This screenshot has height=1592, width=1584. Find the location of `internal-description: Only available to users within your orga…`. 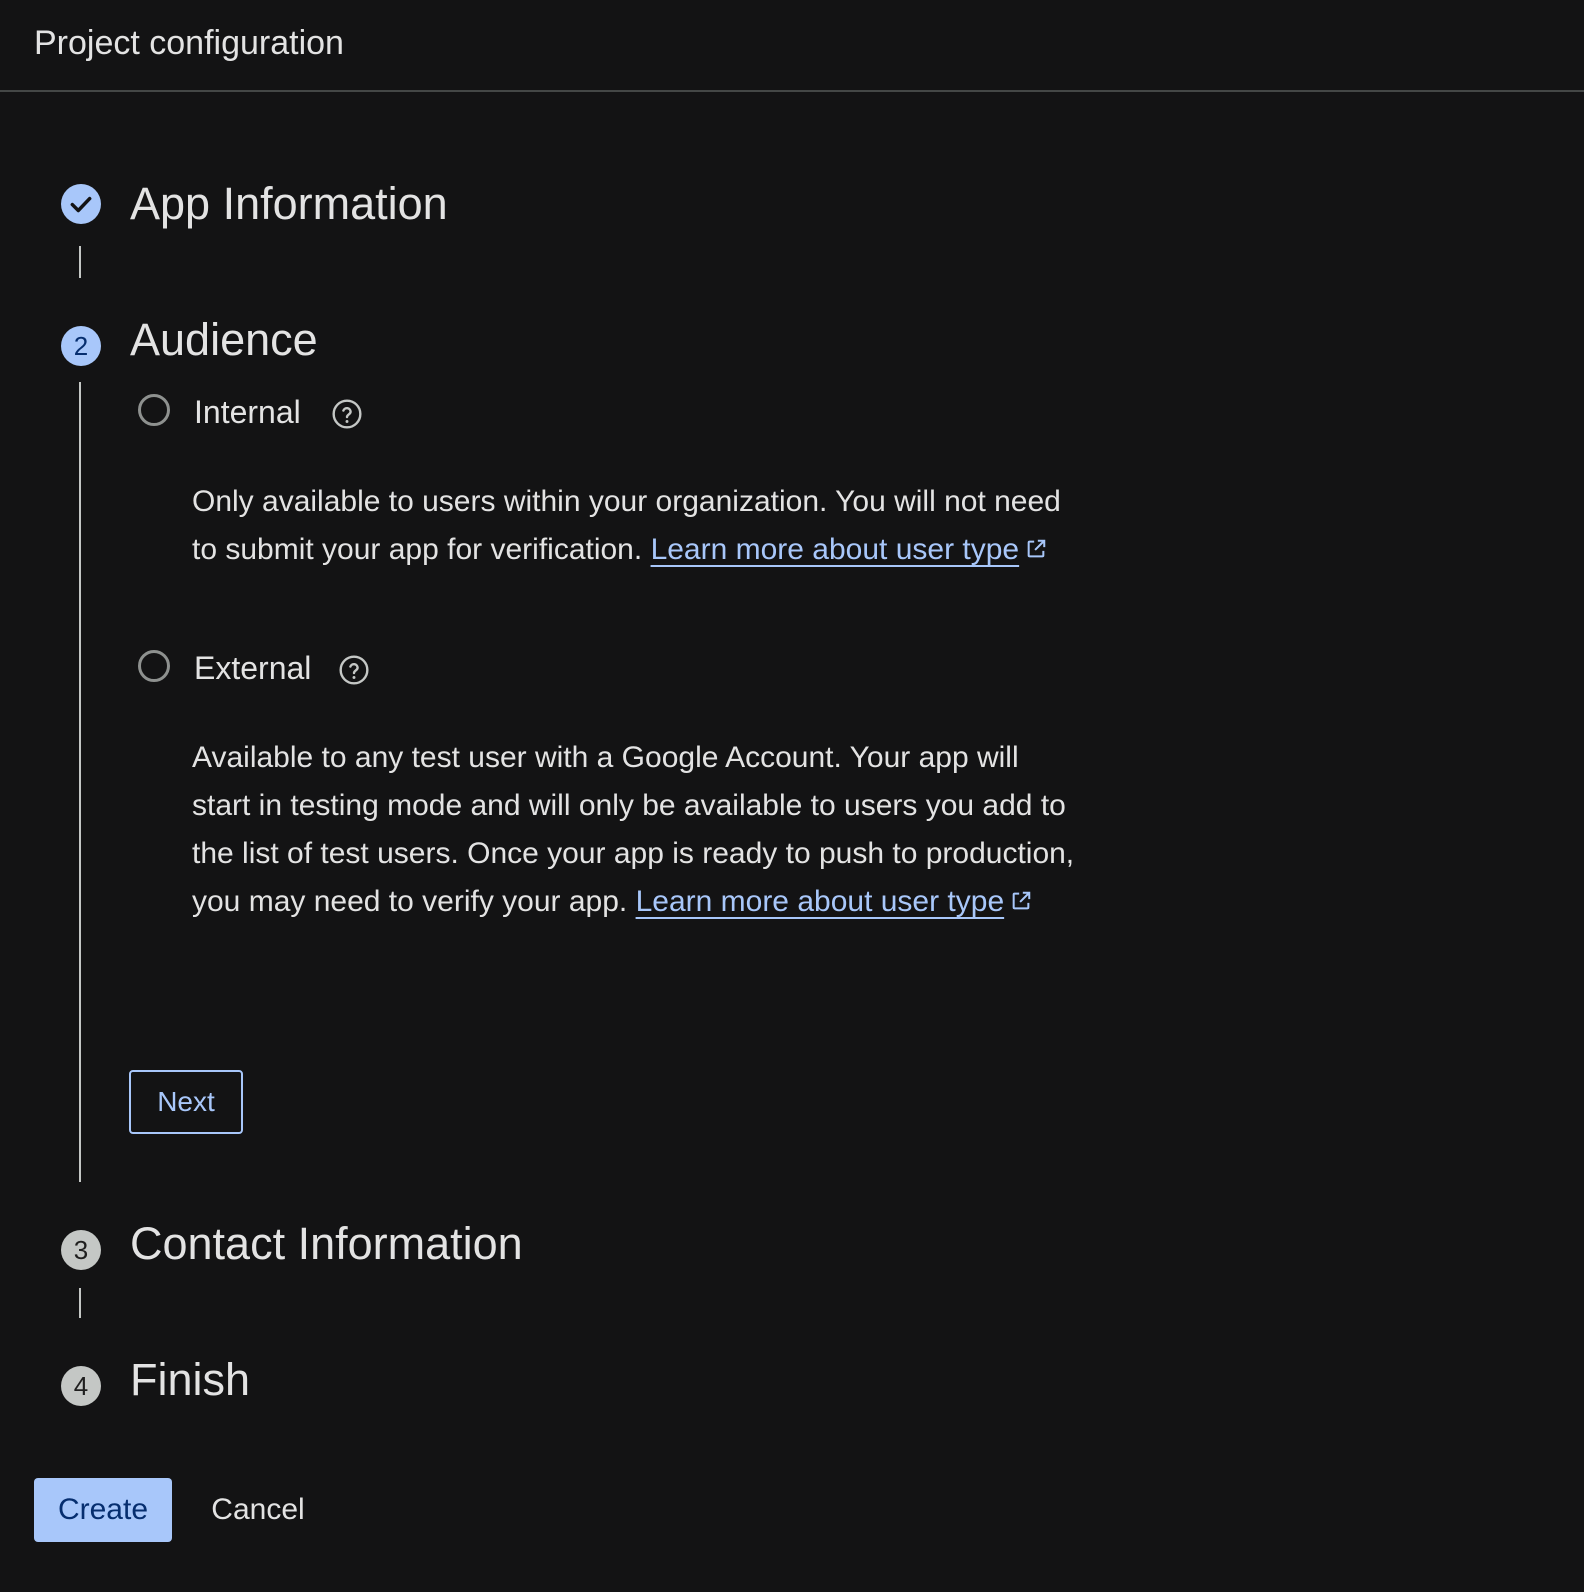

internal-description: Only available to users within your orga… is located at coordinates (637, 526).